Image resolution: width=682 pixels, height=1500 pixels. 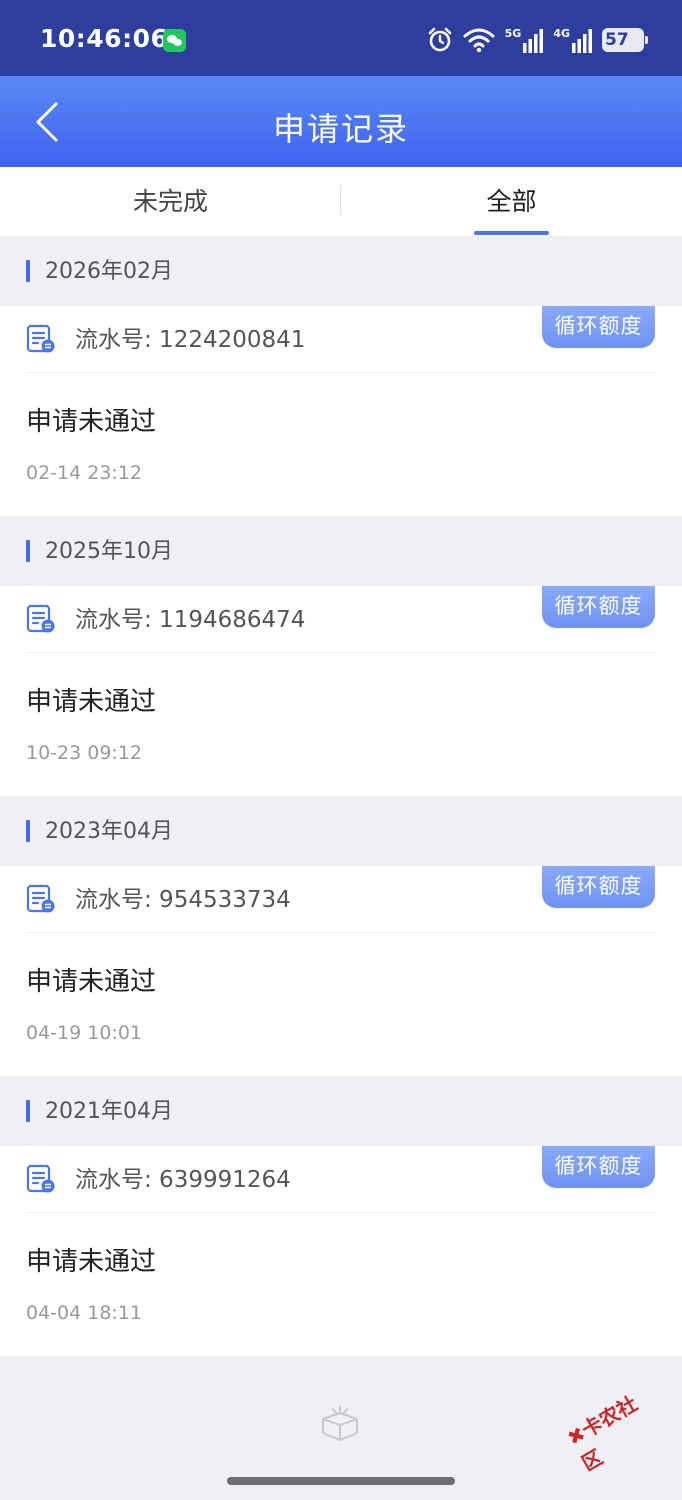 What do you see at coordinates (170, 201) in the screenshot?
I see `tab-incomplete: 未完成` at bounding box center [170, 201].